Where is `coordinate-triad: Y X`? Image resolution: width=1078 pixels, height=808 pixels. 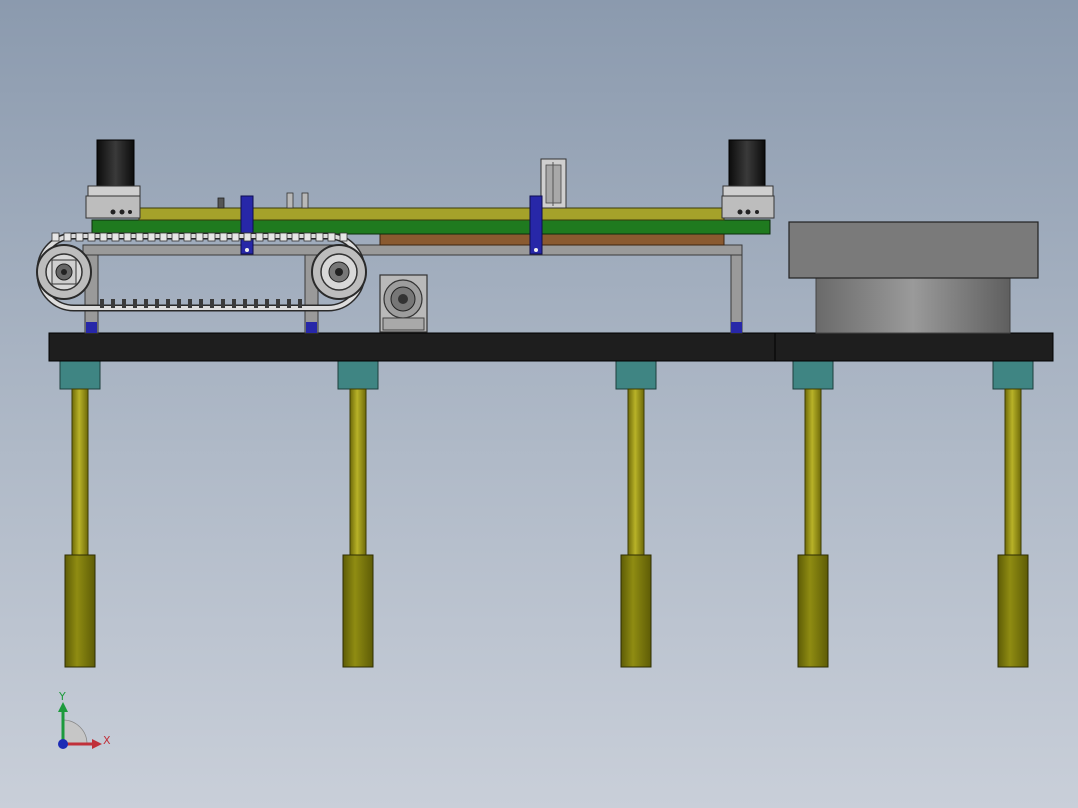
coordinate-triad: Y X is located at coordinates (84, 719).